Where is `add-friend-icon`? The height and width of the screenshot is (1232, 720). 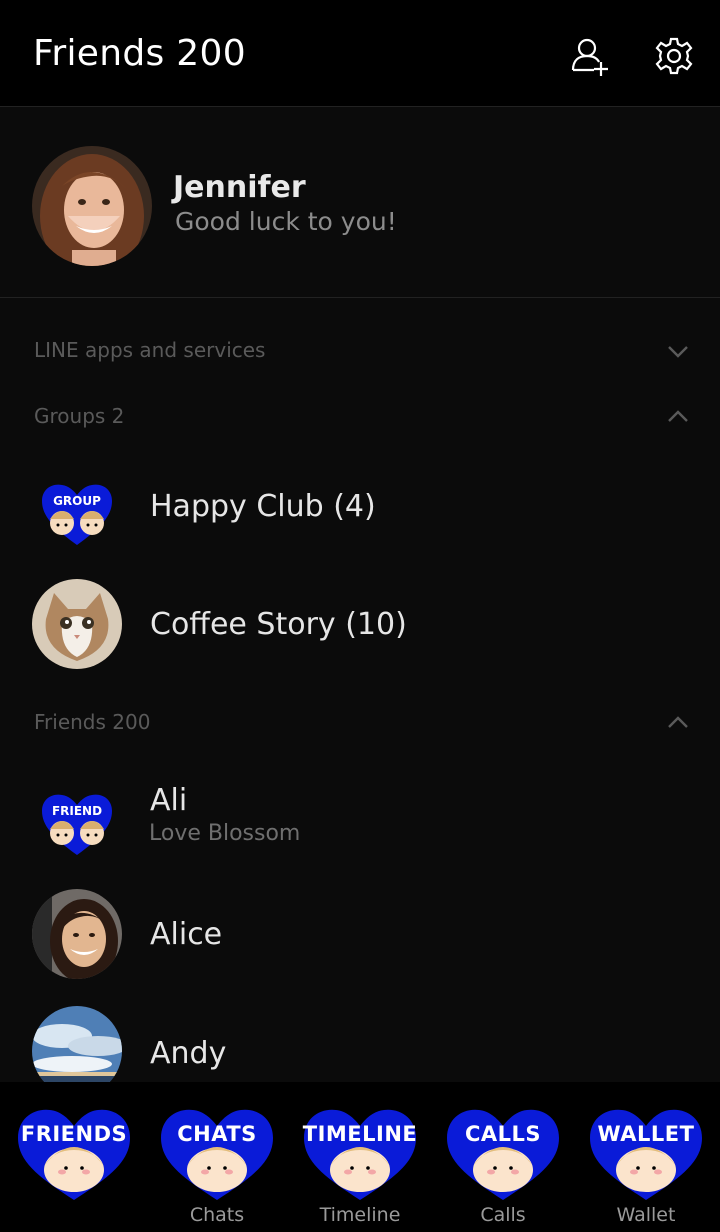 add-friend-icon is located at coordinates (589, 57).